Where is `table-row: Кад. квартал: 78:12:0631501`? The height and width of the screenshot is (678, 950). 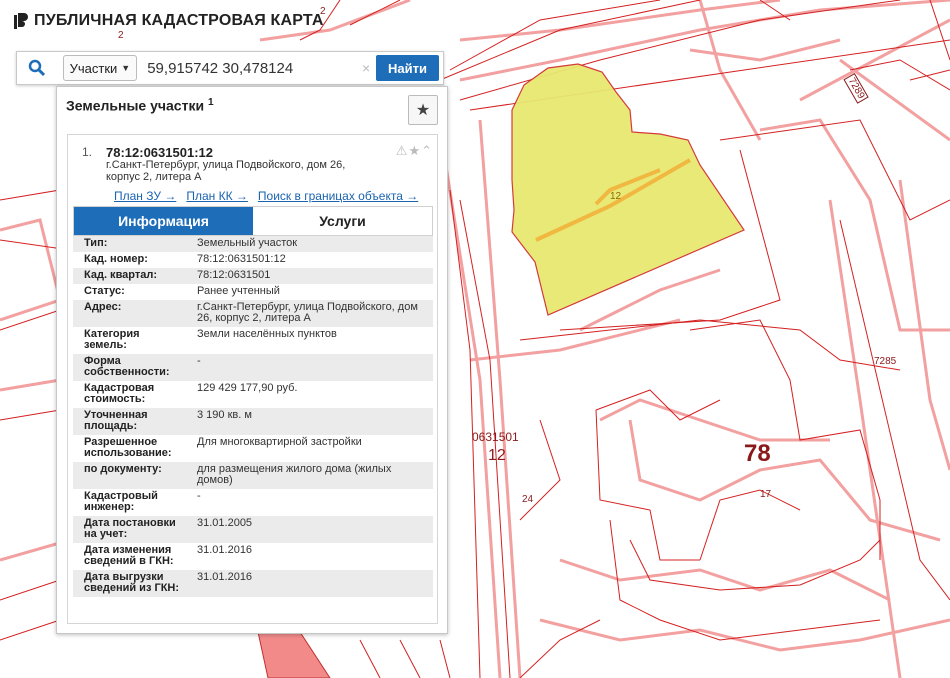
table-row: Кад. квартал: 78:12:0631501 is located at coordinates (253, 276).